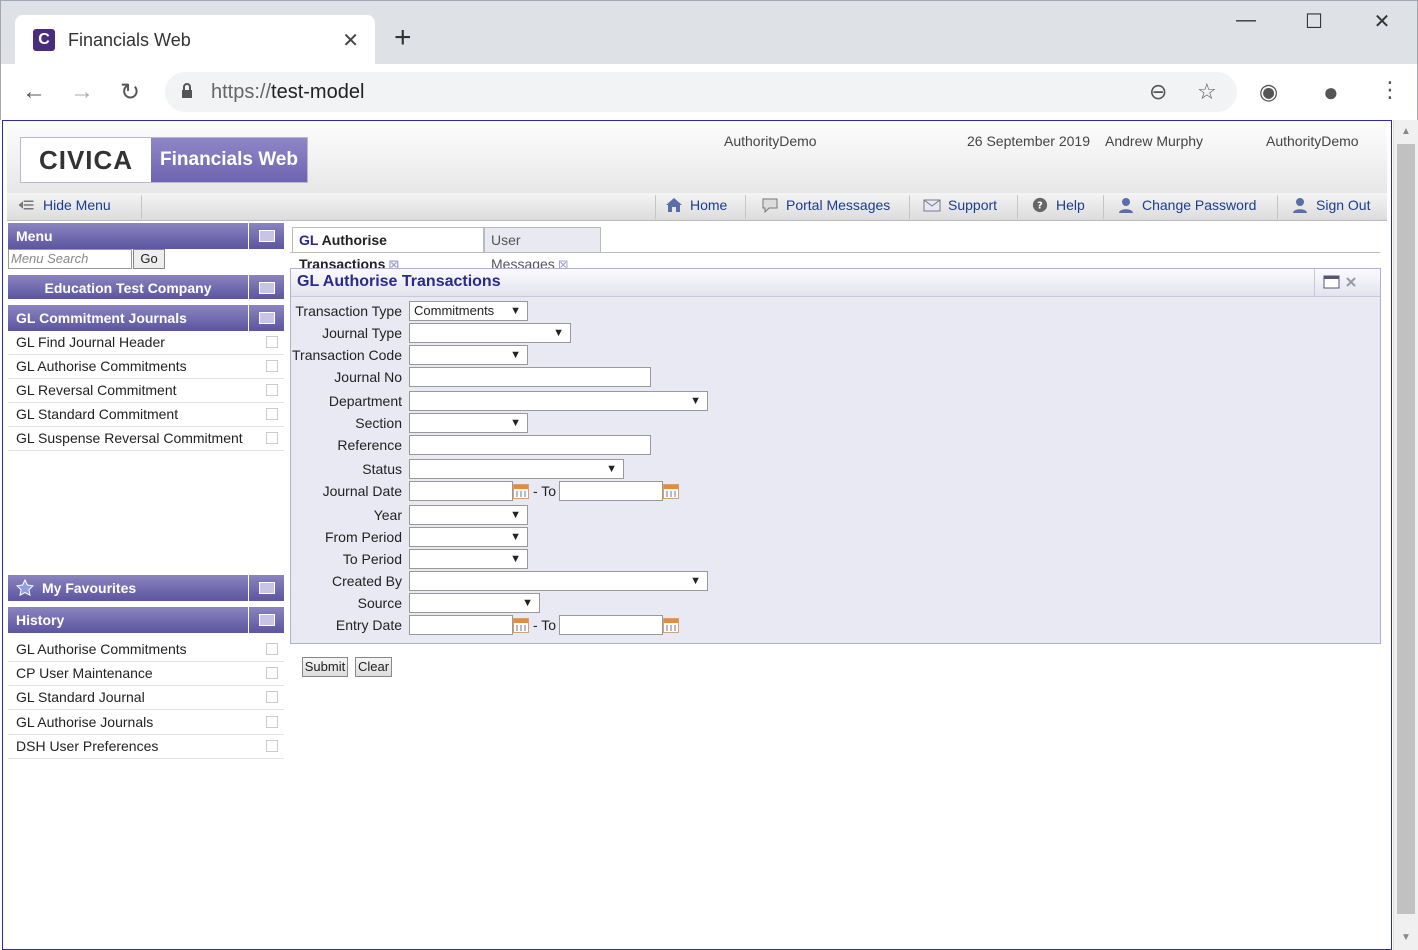 Image resolution: width=1418 pixels, height=950 pixels. I want to click on sidebar-item-gl-authorise-commitments: GL Authorise Commitments, so click(146, 367).